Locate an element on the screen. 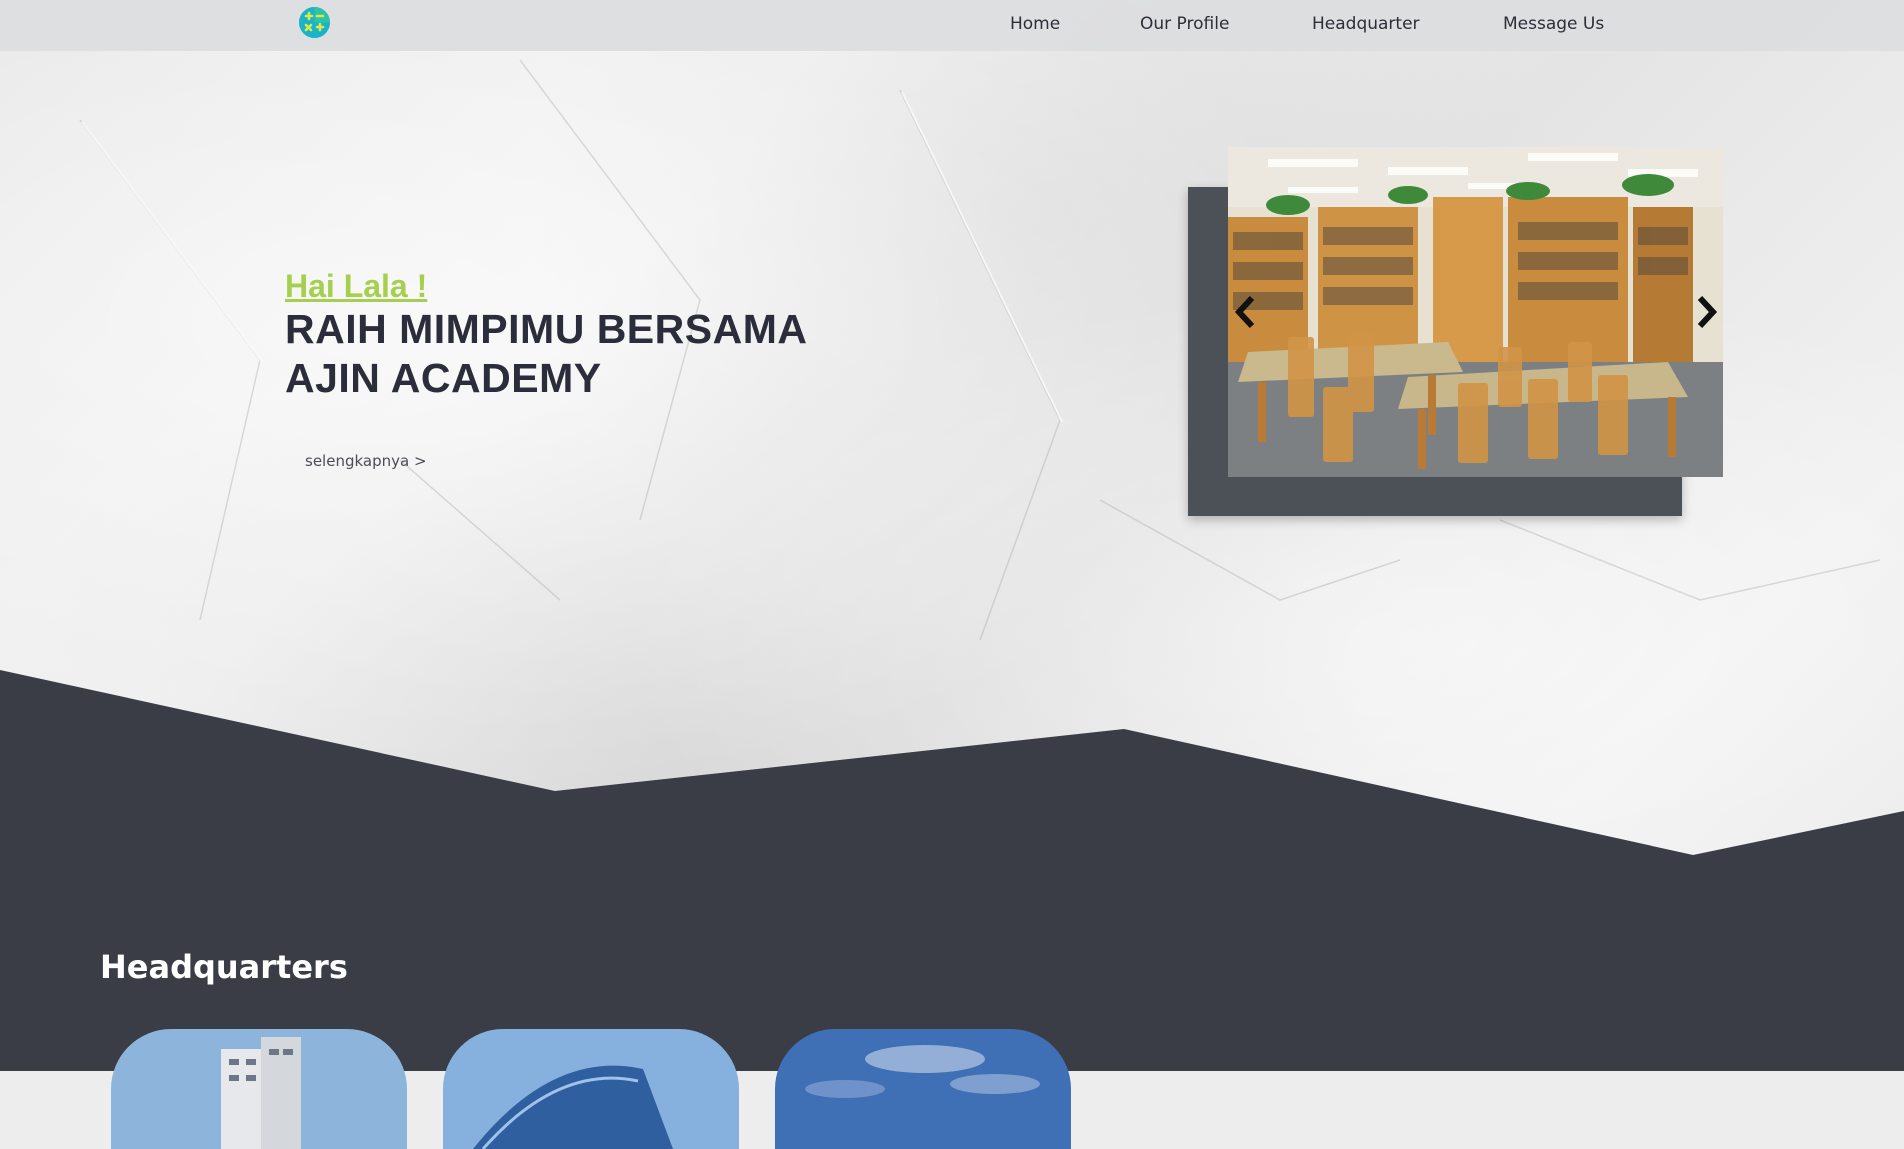 This screenshot has width=1904, height=1149. library-interior-image is located at coordinates (1475, 312).